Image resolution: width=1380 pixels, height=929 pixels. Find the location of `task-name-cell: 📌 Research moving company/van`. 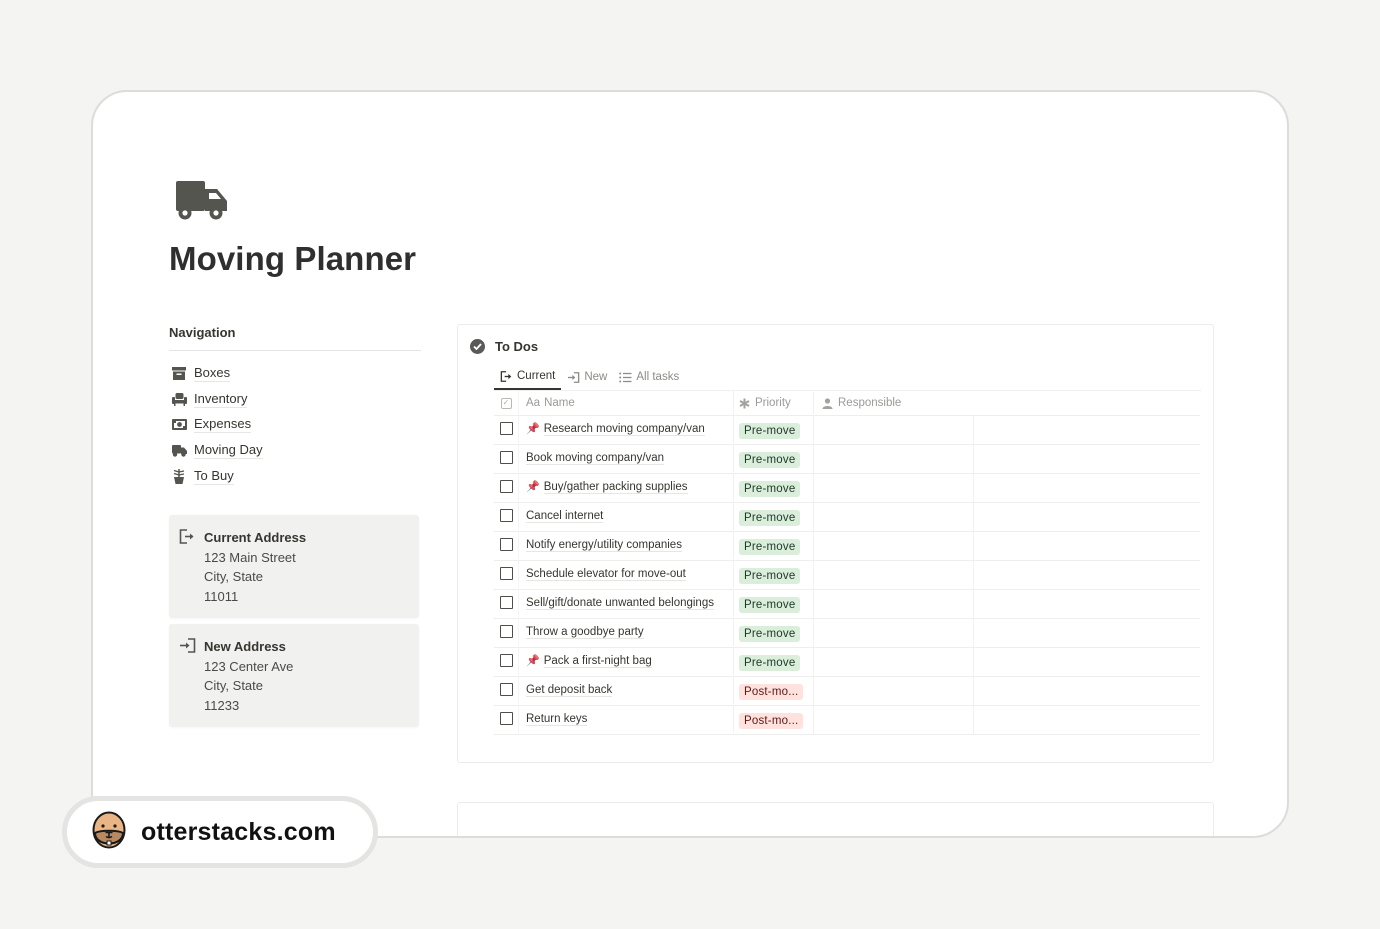

task-name-cell: 📌 Research moving company/van is located at coordinates (626, 429).